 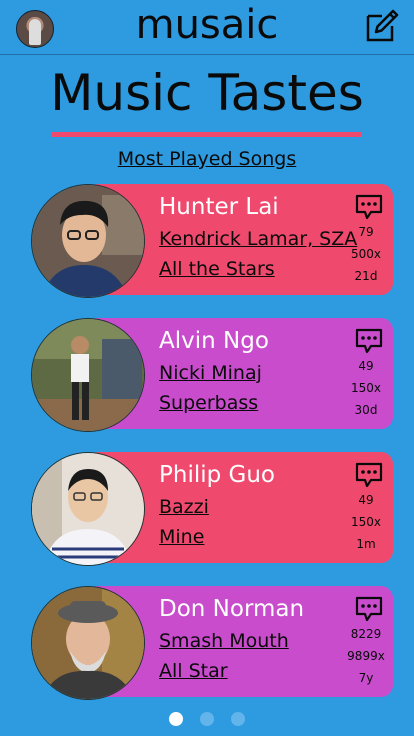 I want to click on top-bar: musaic, so click(x=207, y=27).